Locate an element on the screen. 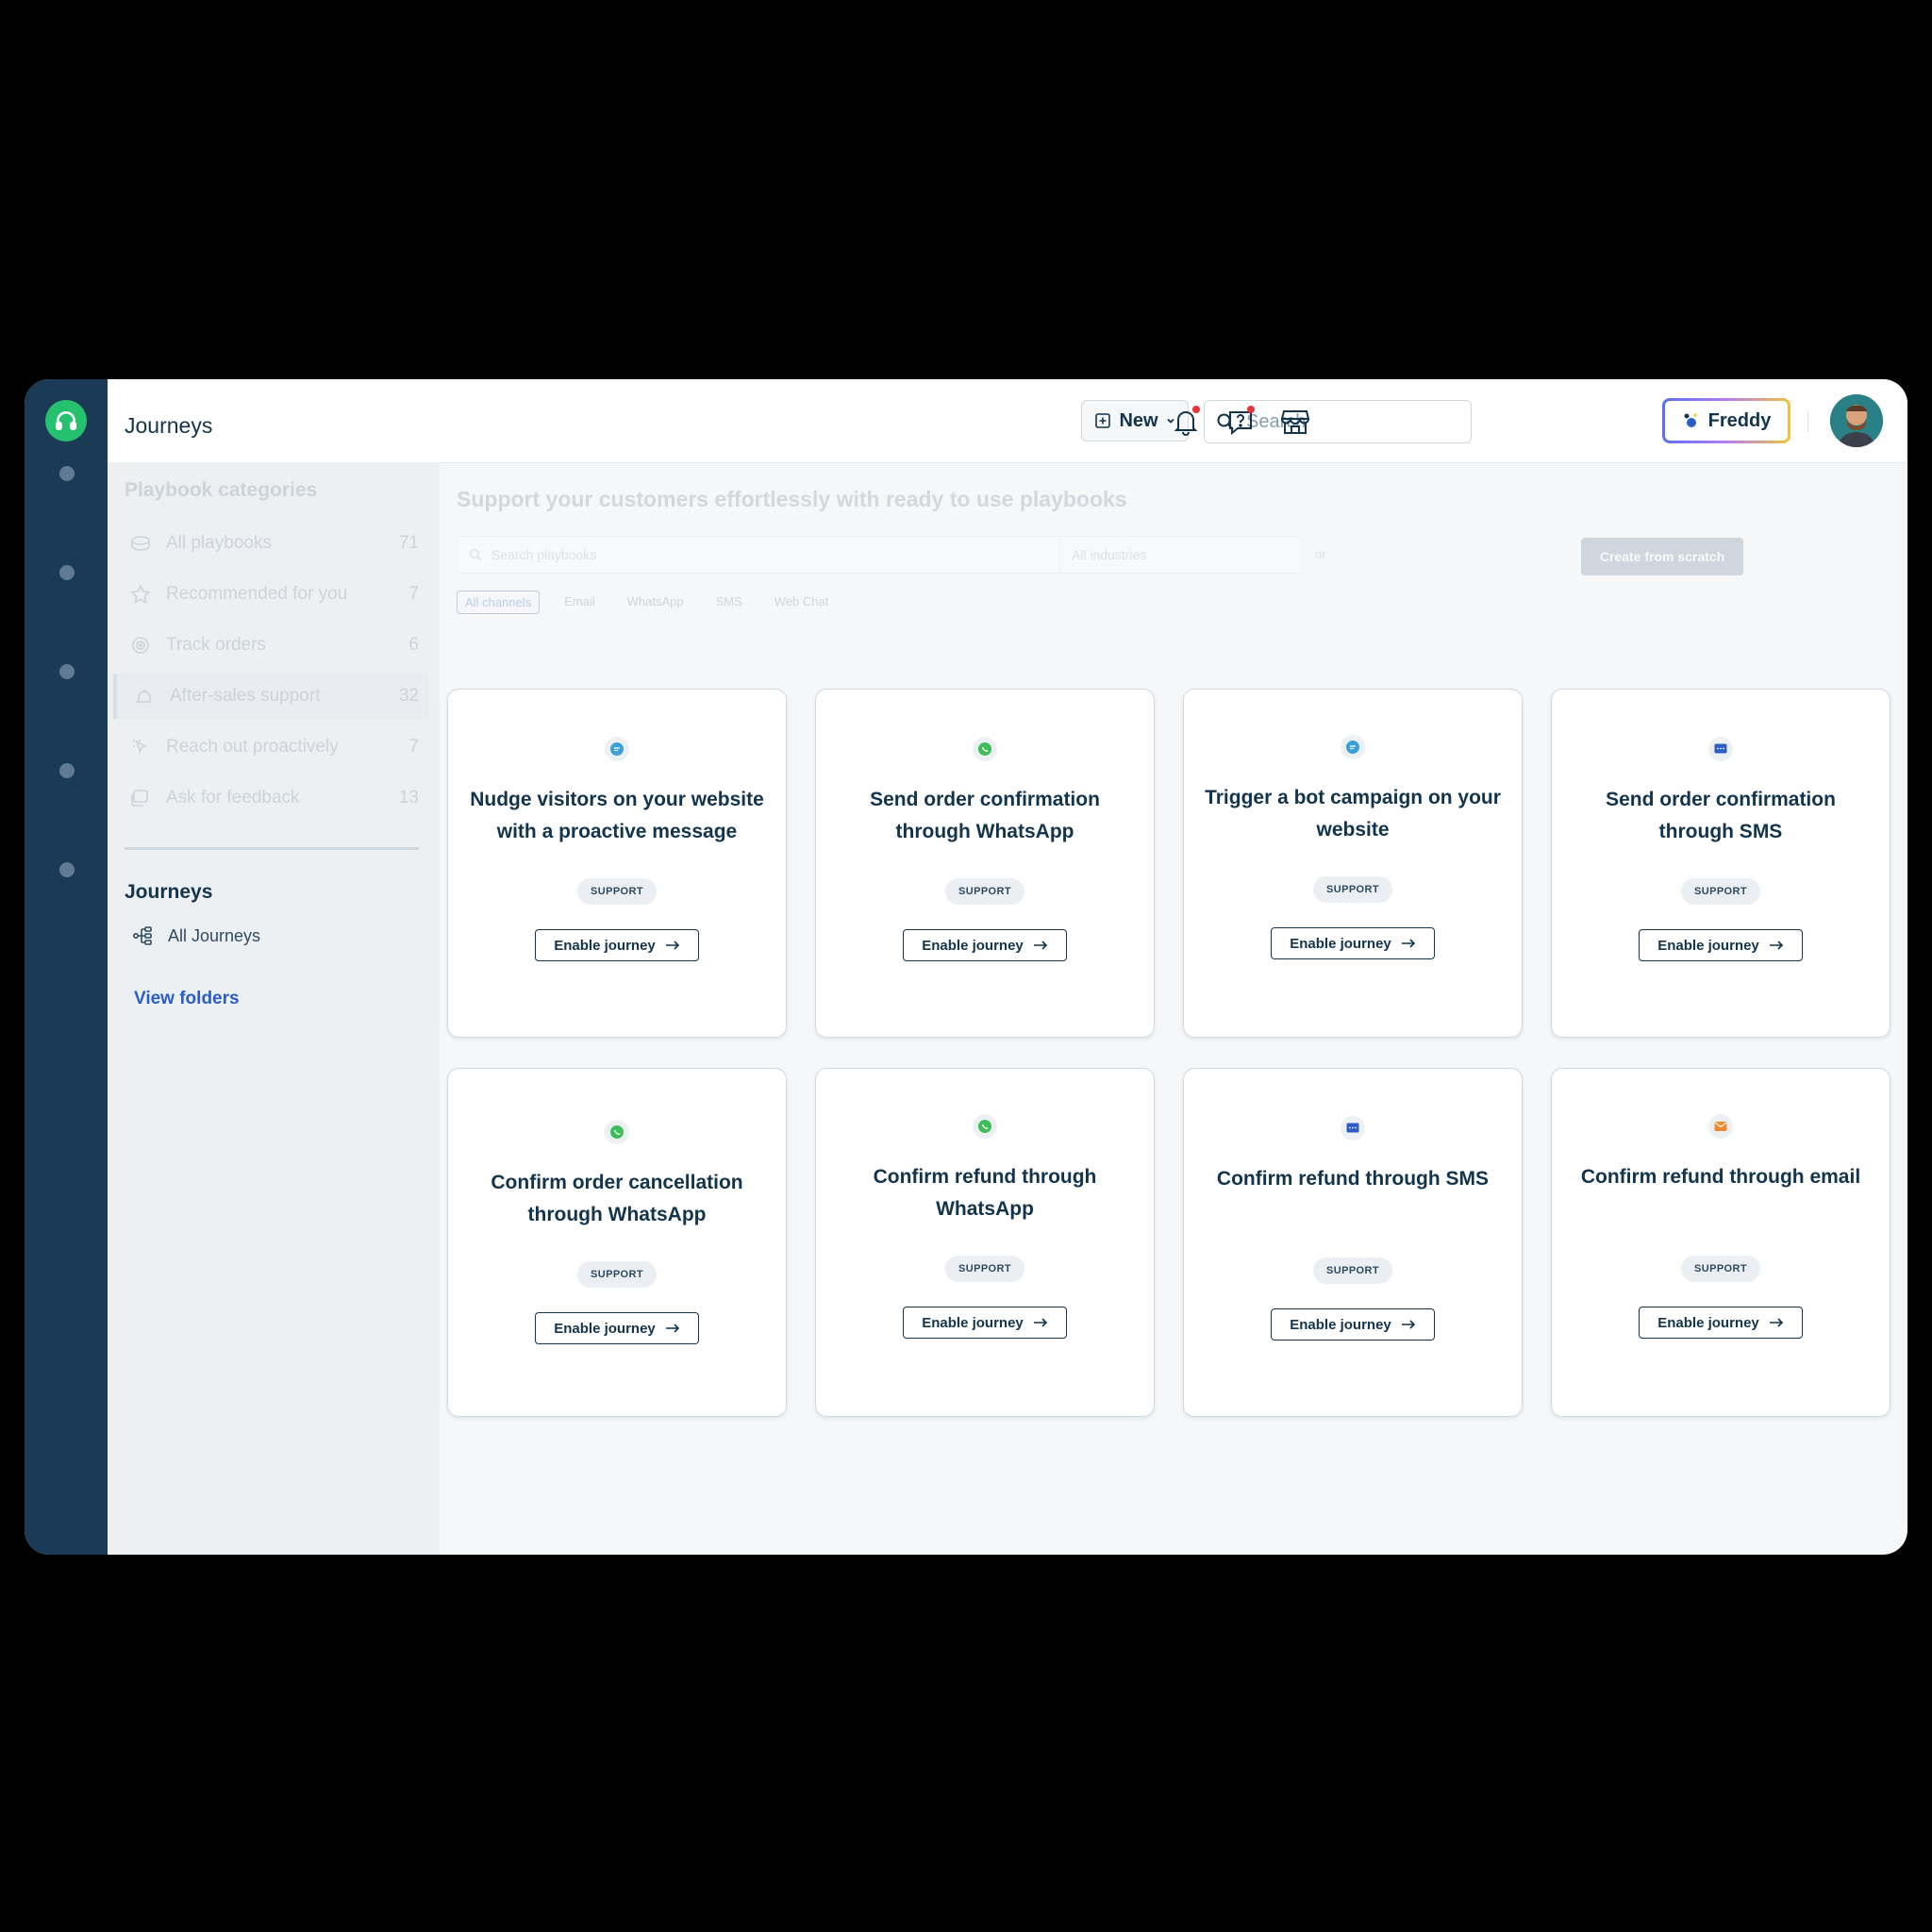  nav-rail is located at coordinates (66, 967).